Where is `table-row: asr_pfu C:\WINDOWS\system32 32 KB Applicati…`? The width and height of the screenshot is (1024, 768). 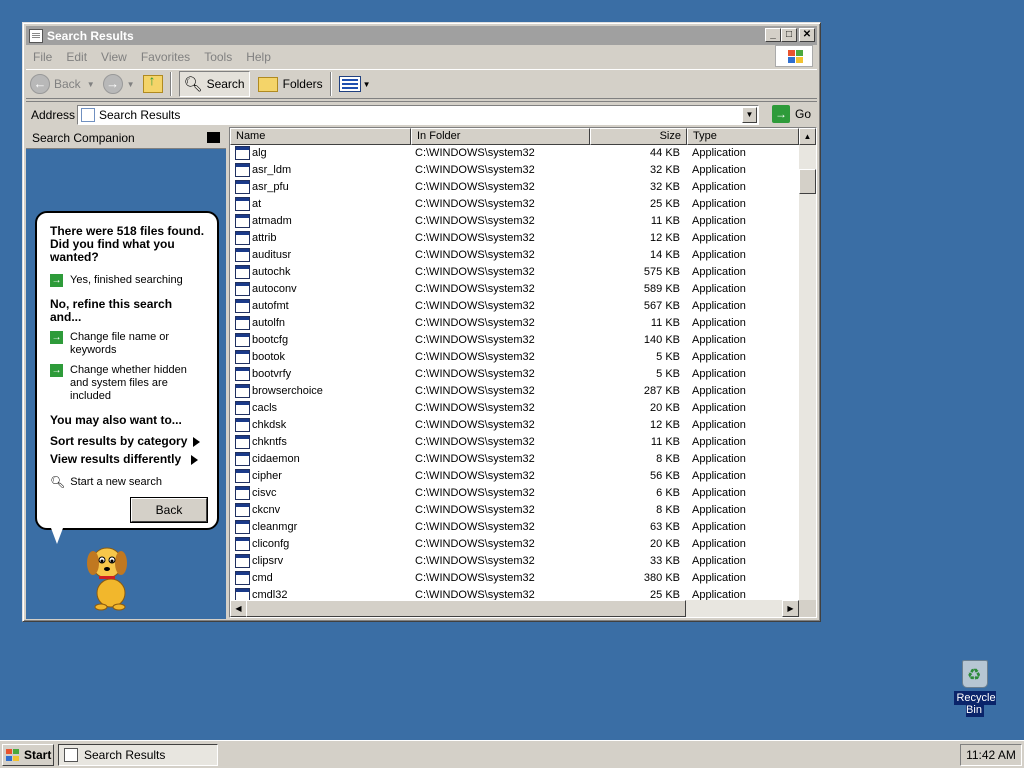 table-row: asr_pfu C:\WINDOWS\system32 32 KB Applicati… is located at coordinates (514, 187).